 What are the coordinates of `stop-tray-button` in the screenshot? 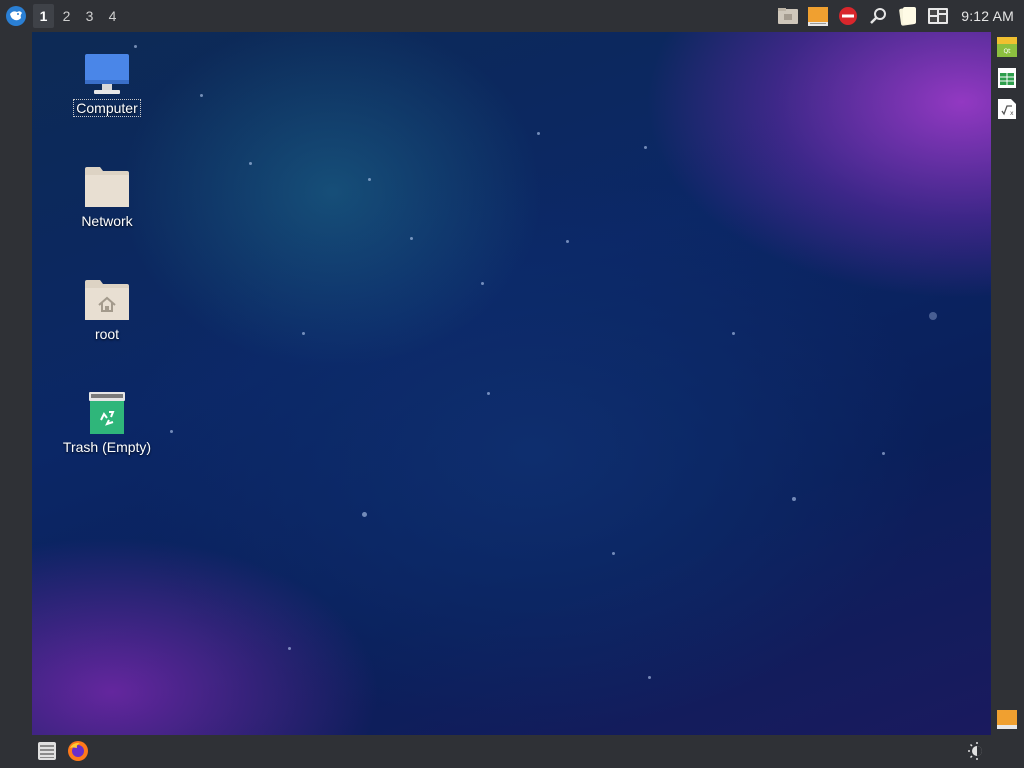 It's located at (848, 16).